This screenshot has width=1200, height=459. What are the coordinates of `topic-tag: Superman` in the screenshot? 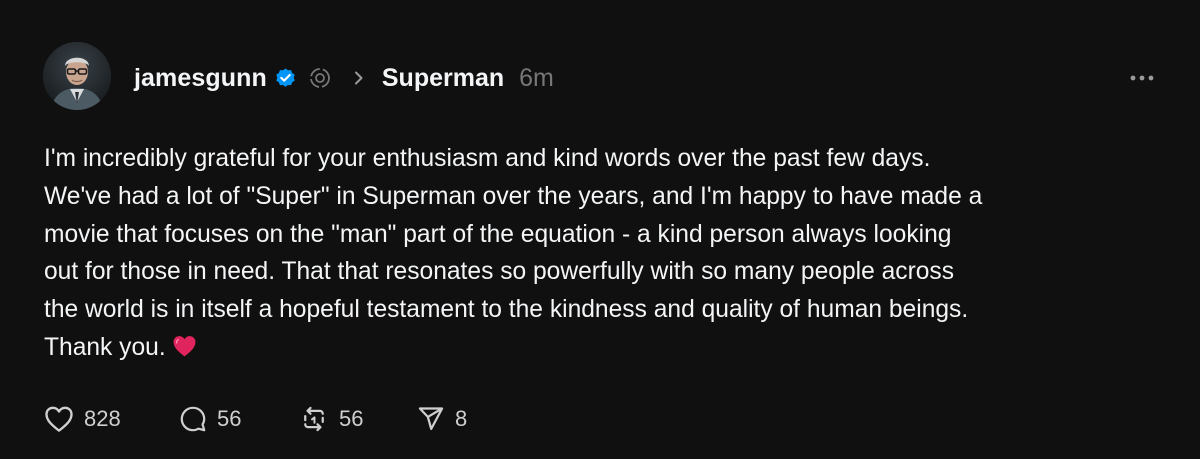 It's located at (443, 78).